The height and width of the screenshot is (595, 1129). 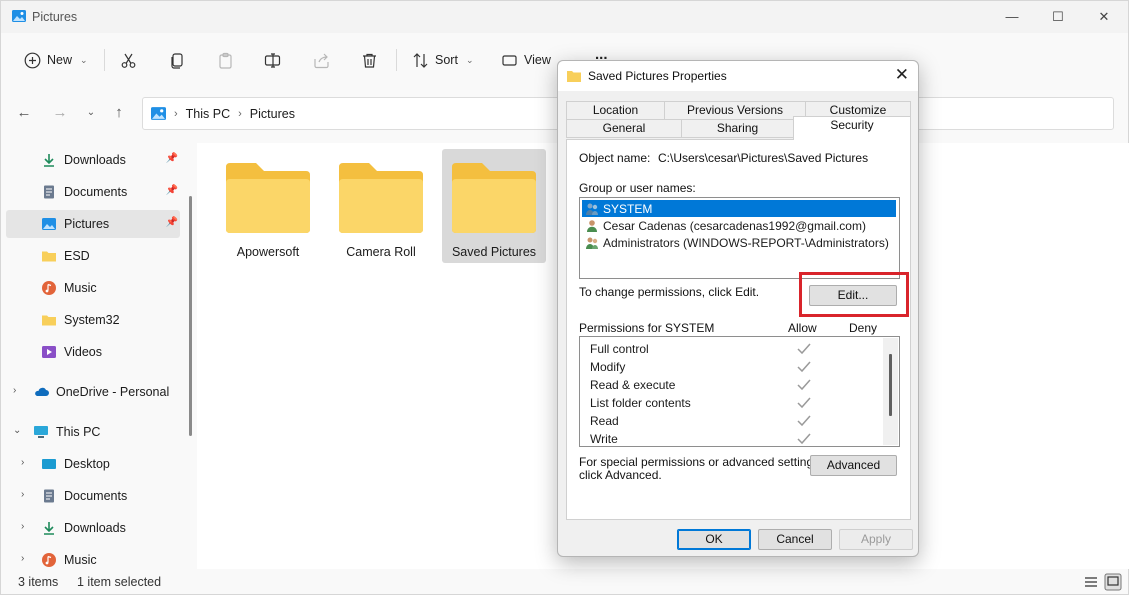 What do you see at coordinates (624, 128) in the screenshot?
I see `tab-general: General` at bounding box center [624, 128].